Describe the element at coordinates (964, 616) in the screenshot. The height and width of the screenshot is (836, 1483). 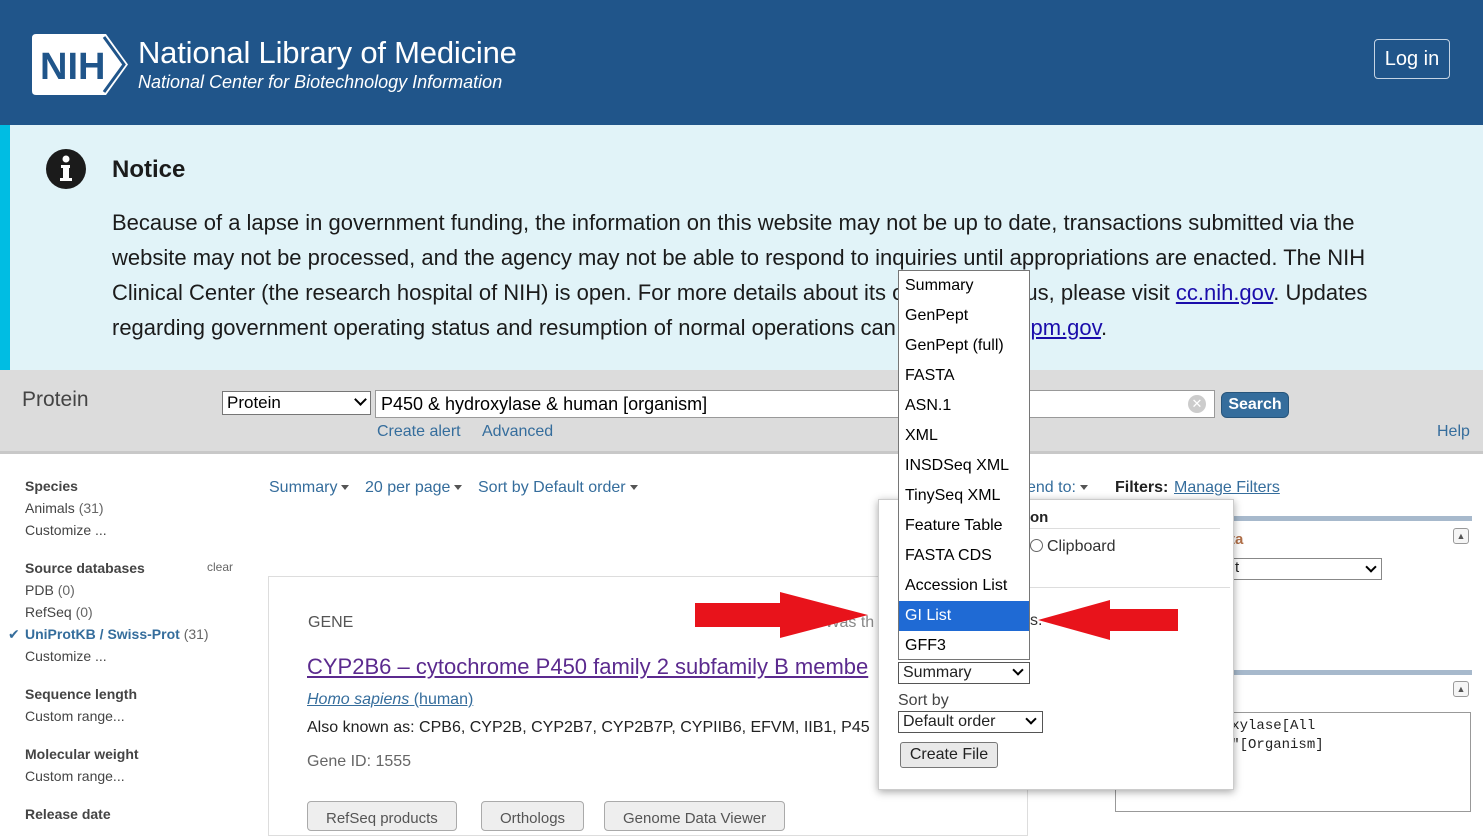
I see `format-option-gi-list: GI List` at that location.